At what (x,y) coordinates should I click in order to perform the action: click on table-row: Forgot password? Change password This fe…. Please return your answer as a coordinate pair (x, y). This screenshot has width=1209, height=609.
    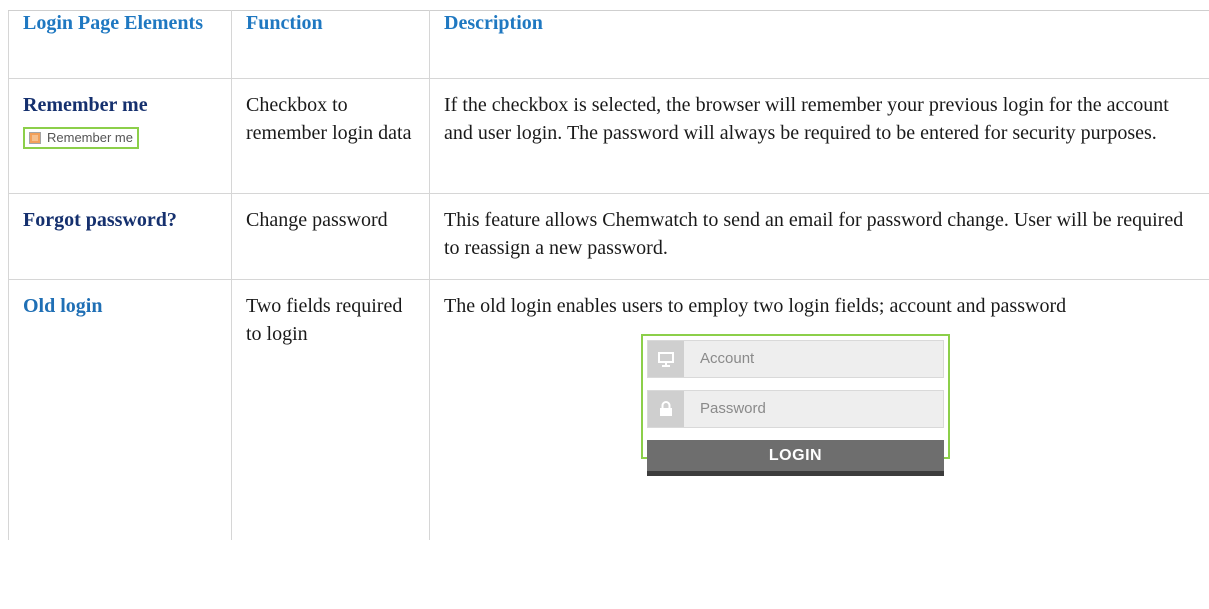
    Looking at the image, I should click on (608, 236).